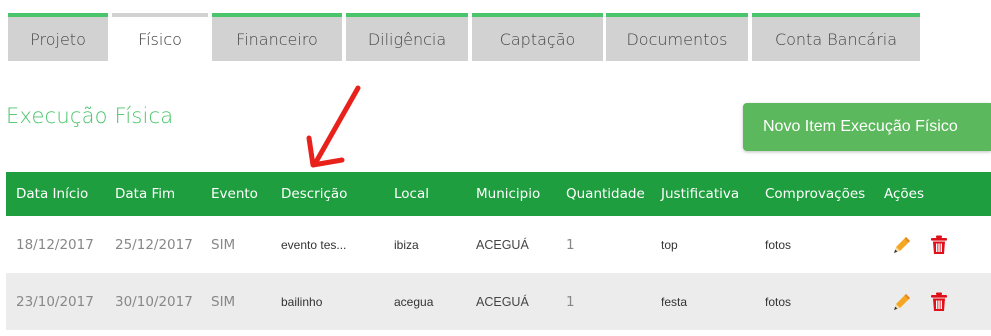  Describe the element at coordinates (160, 37) in the screenshot. I see `tab-fisico: Físico` at that location.